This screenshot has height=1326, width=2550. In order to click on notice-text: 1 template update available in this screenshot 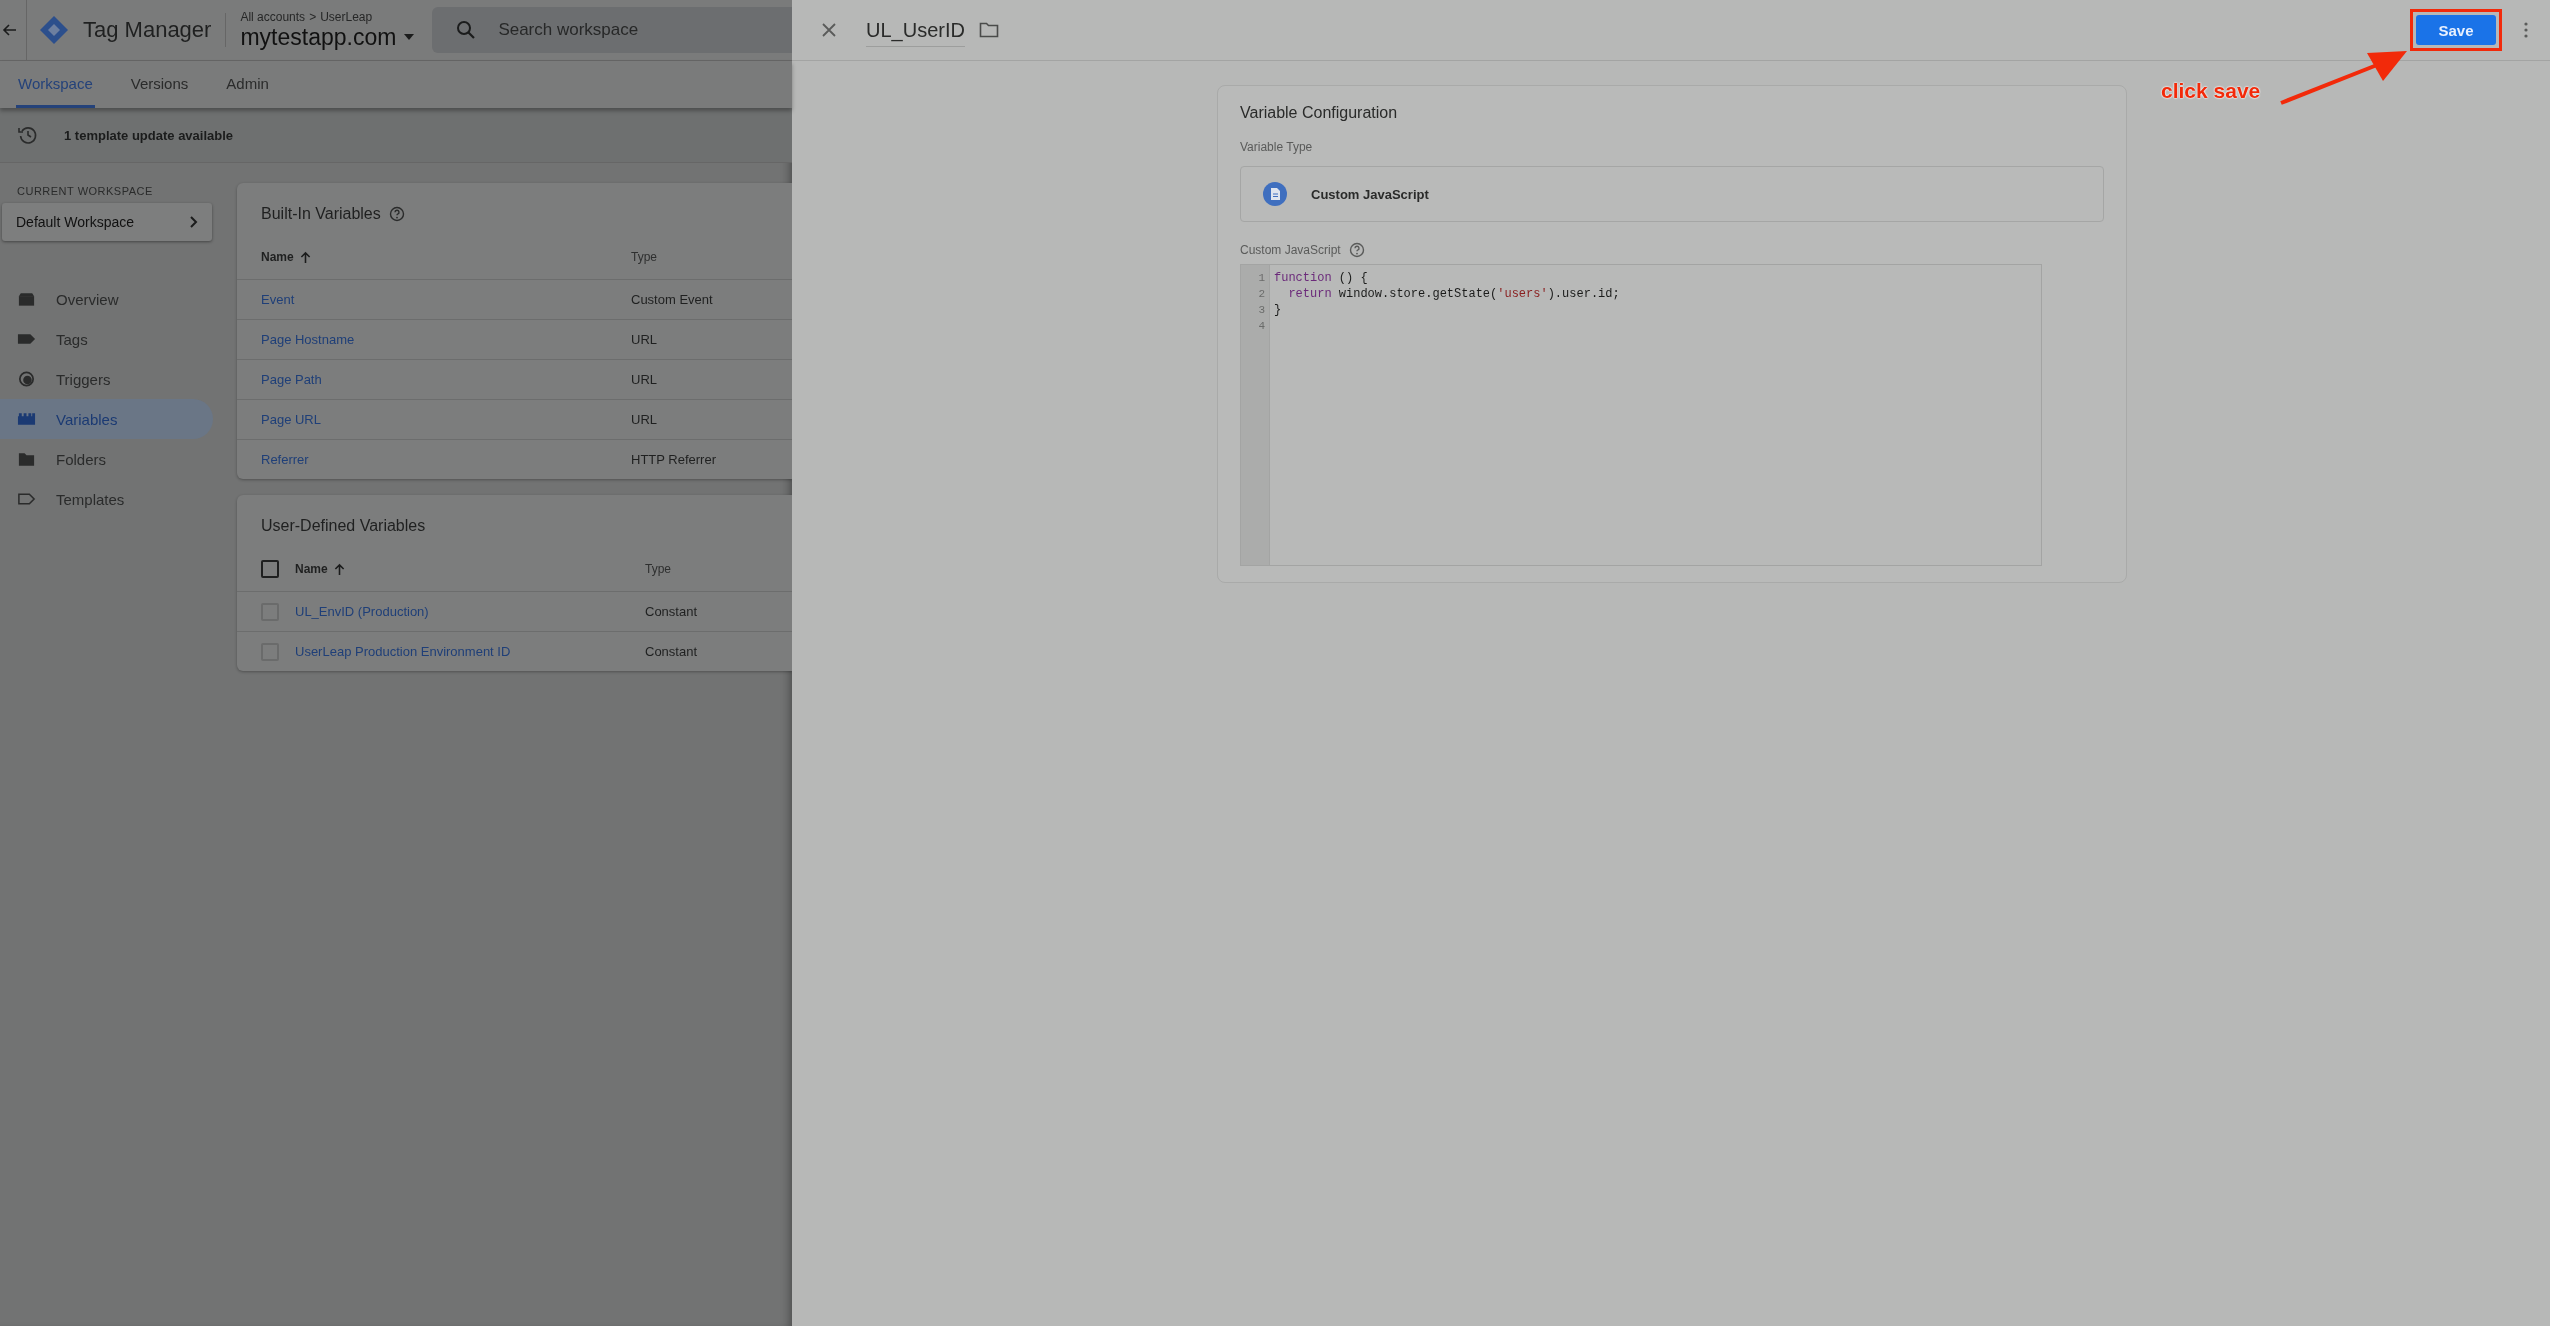, I will do `click(149, 135)`.